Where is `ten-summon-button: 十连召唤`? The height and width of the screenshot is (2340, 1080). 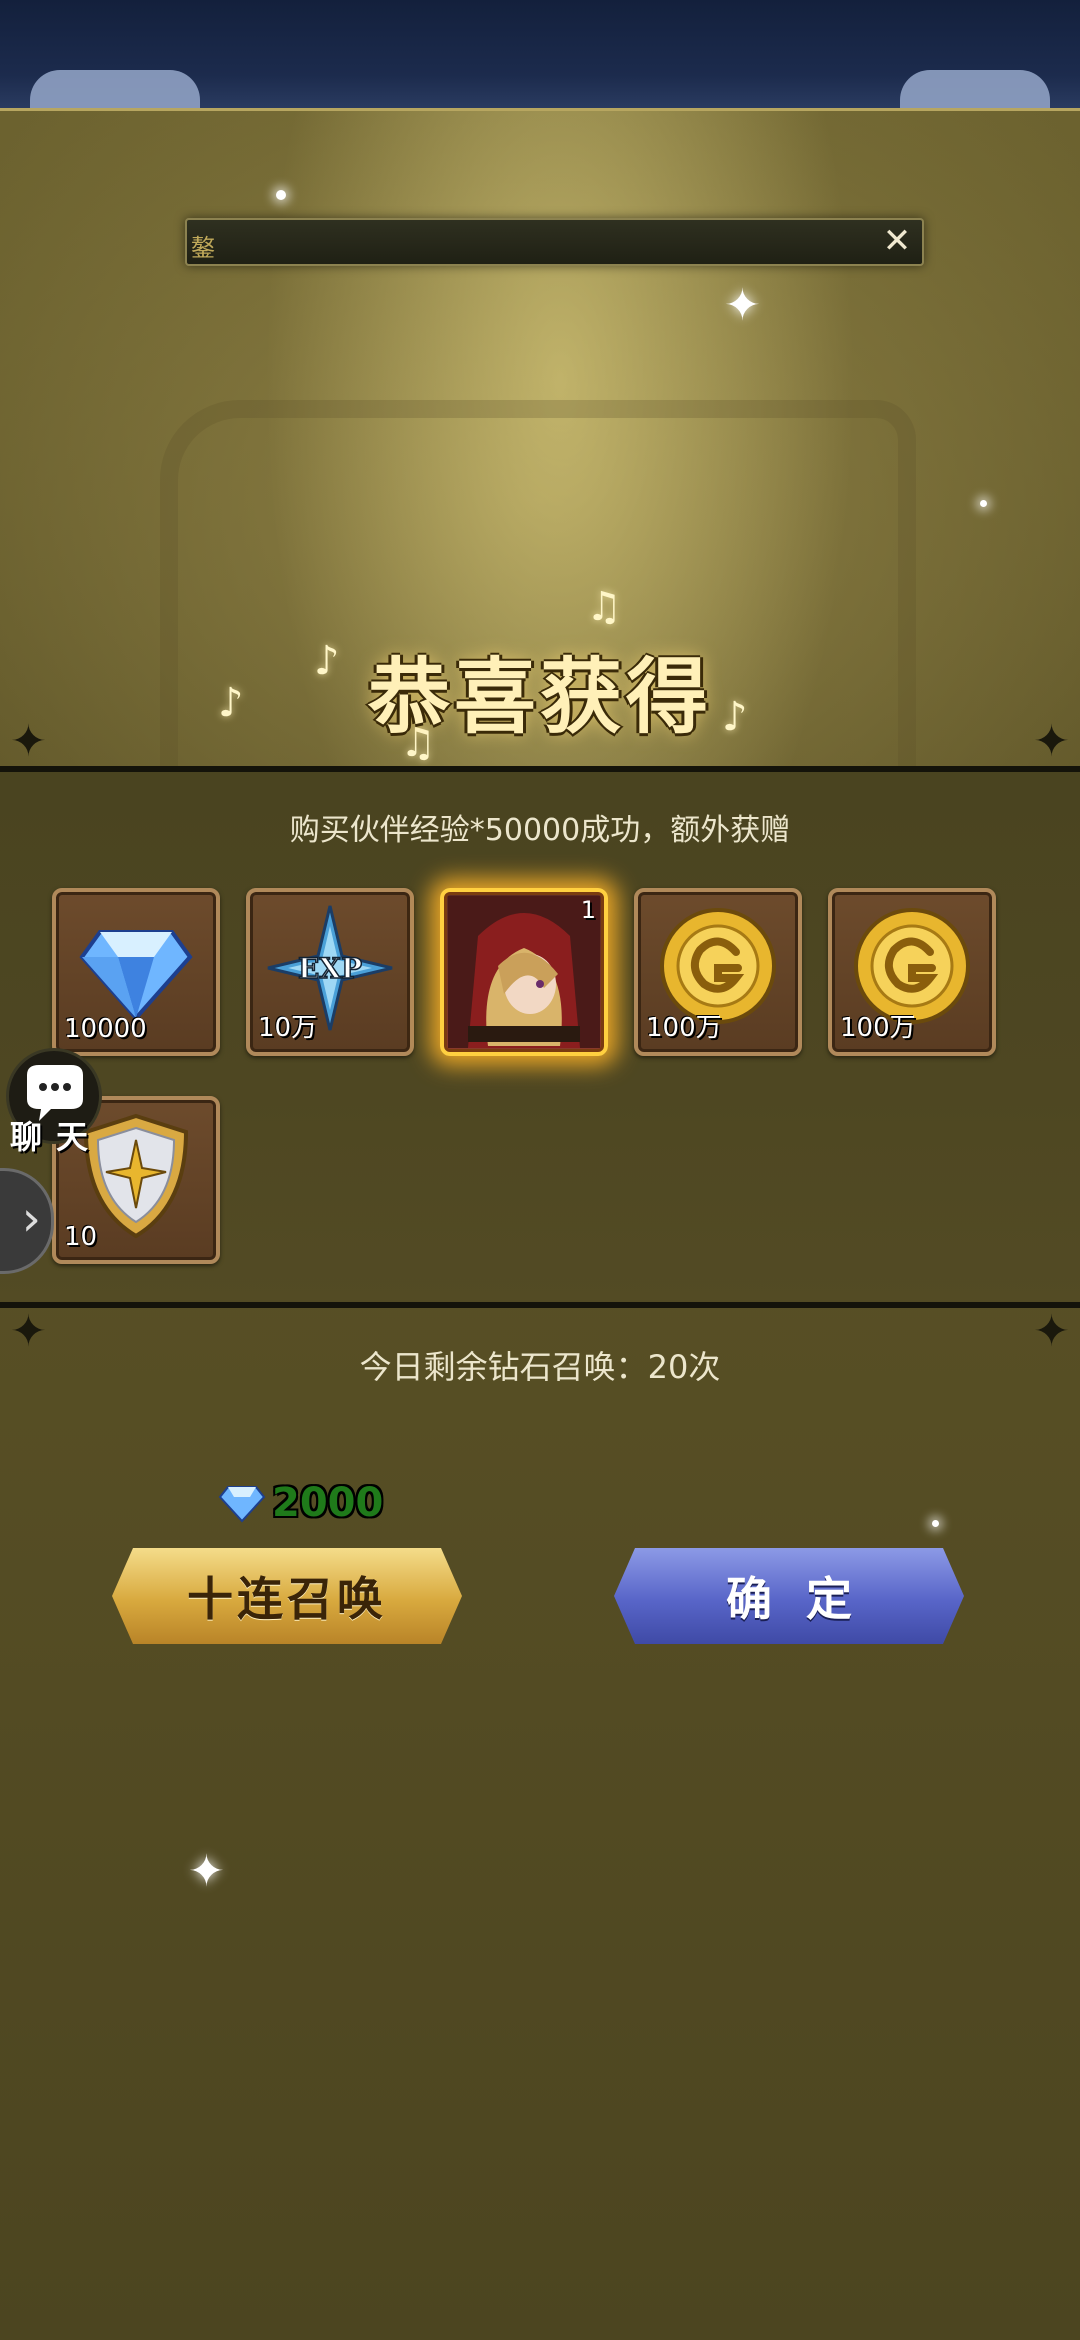
ten-summon-button: 十连召唤 is located at coordinates (287, 1596).